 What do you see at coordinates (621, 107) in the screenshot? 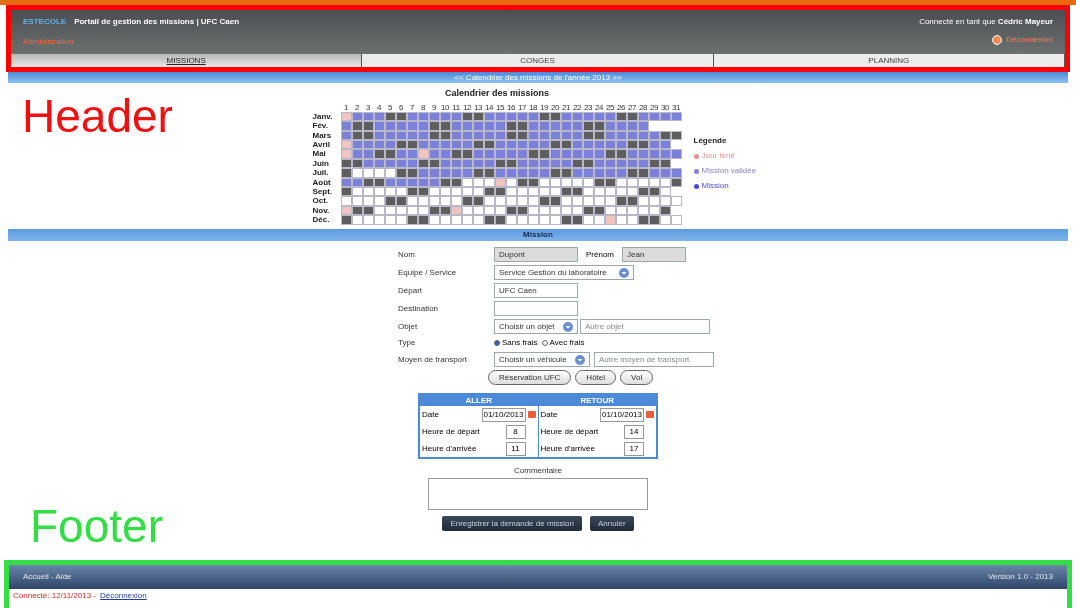
I see `day-number: 26` at bounding box center [621, 107].